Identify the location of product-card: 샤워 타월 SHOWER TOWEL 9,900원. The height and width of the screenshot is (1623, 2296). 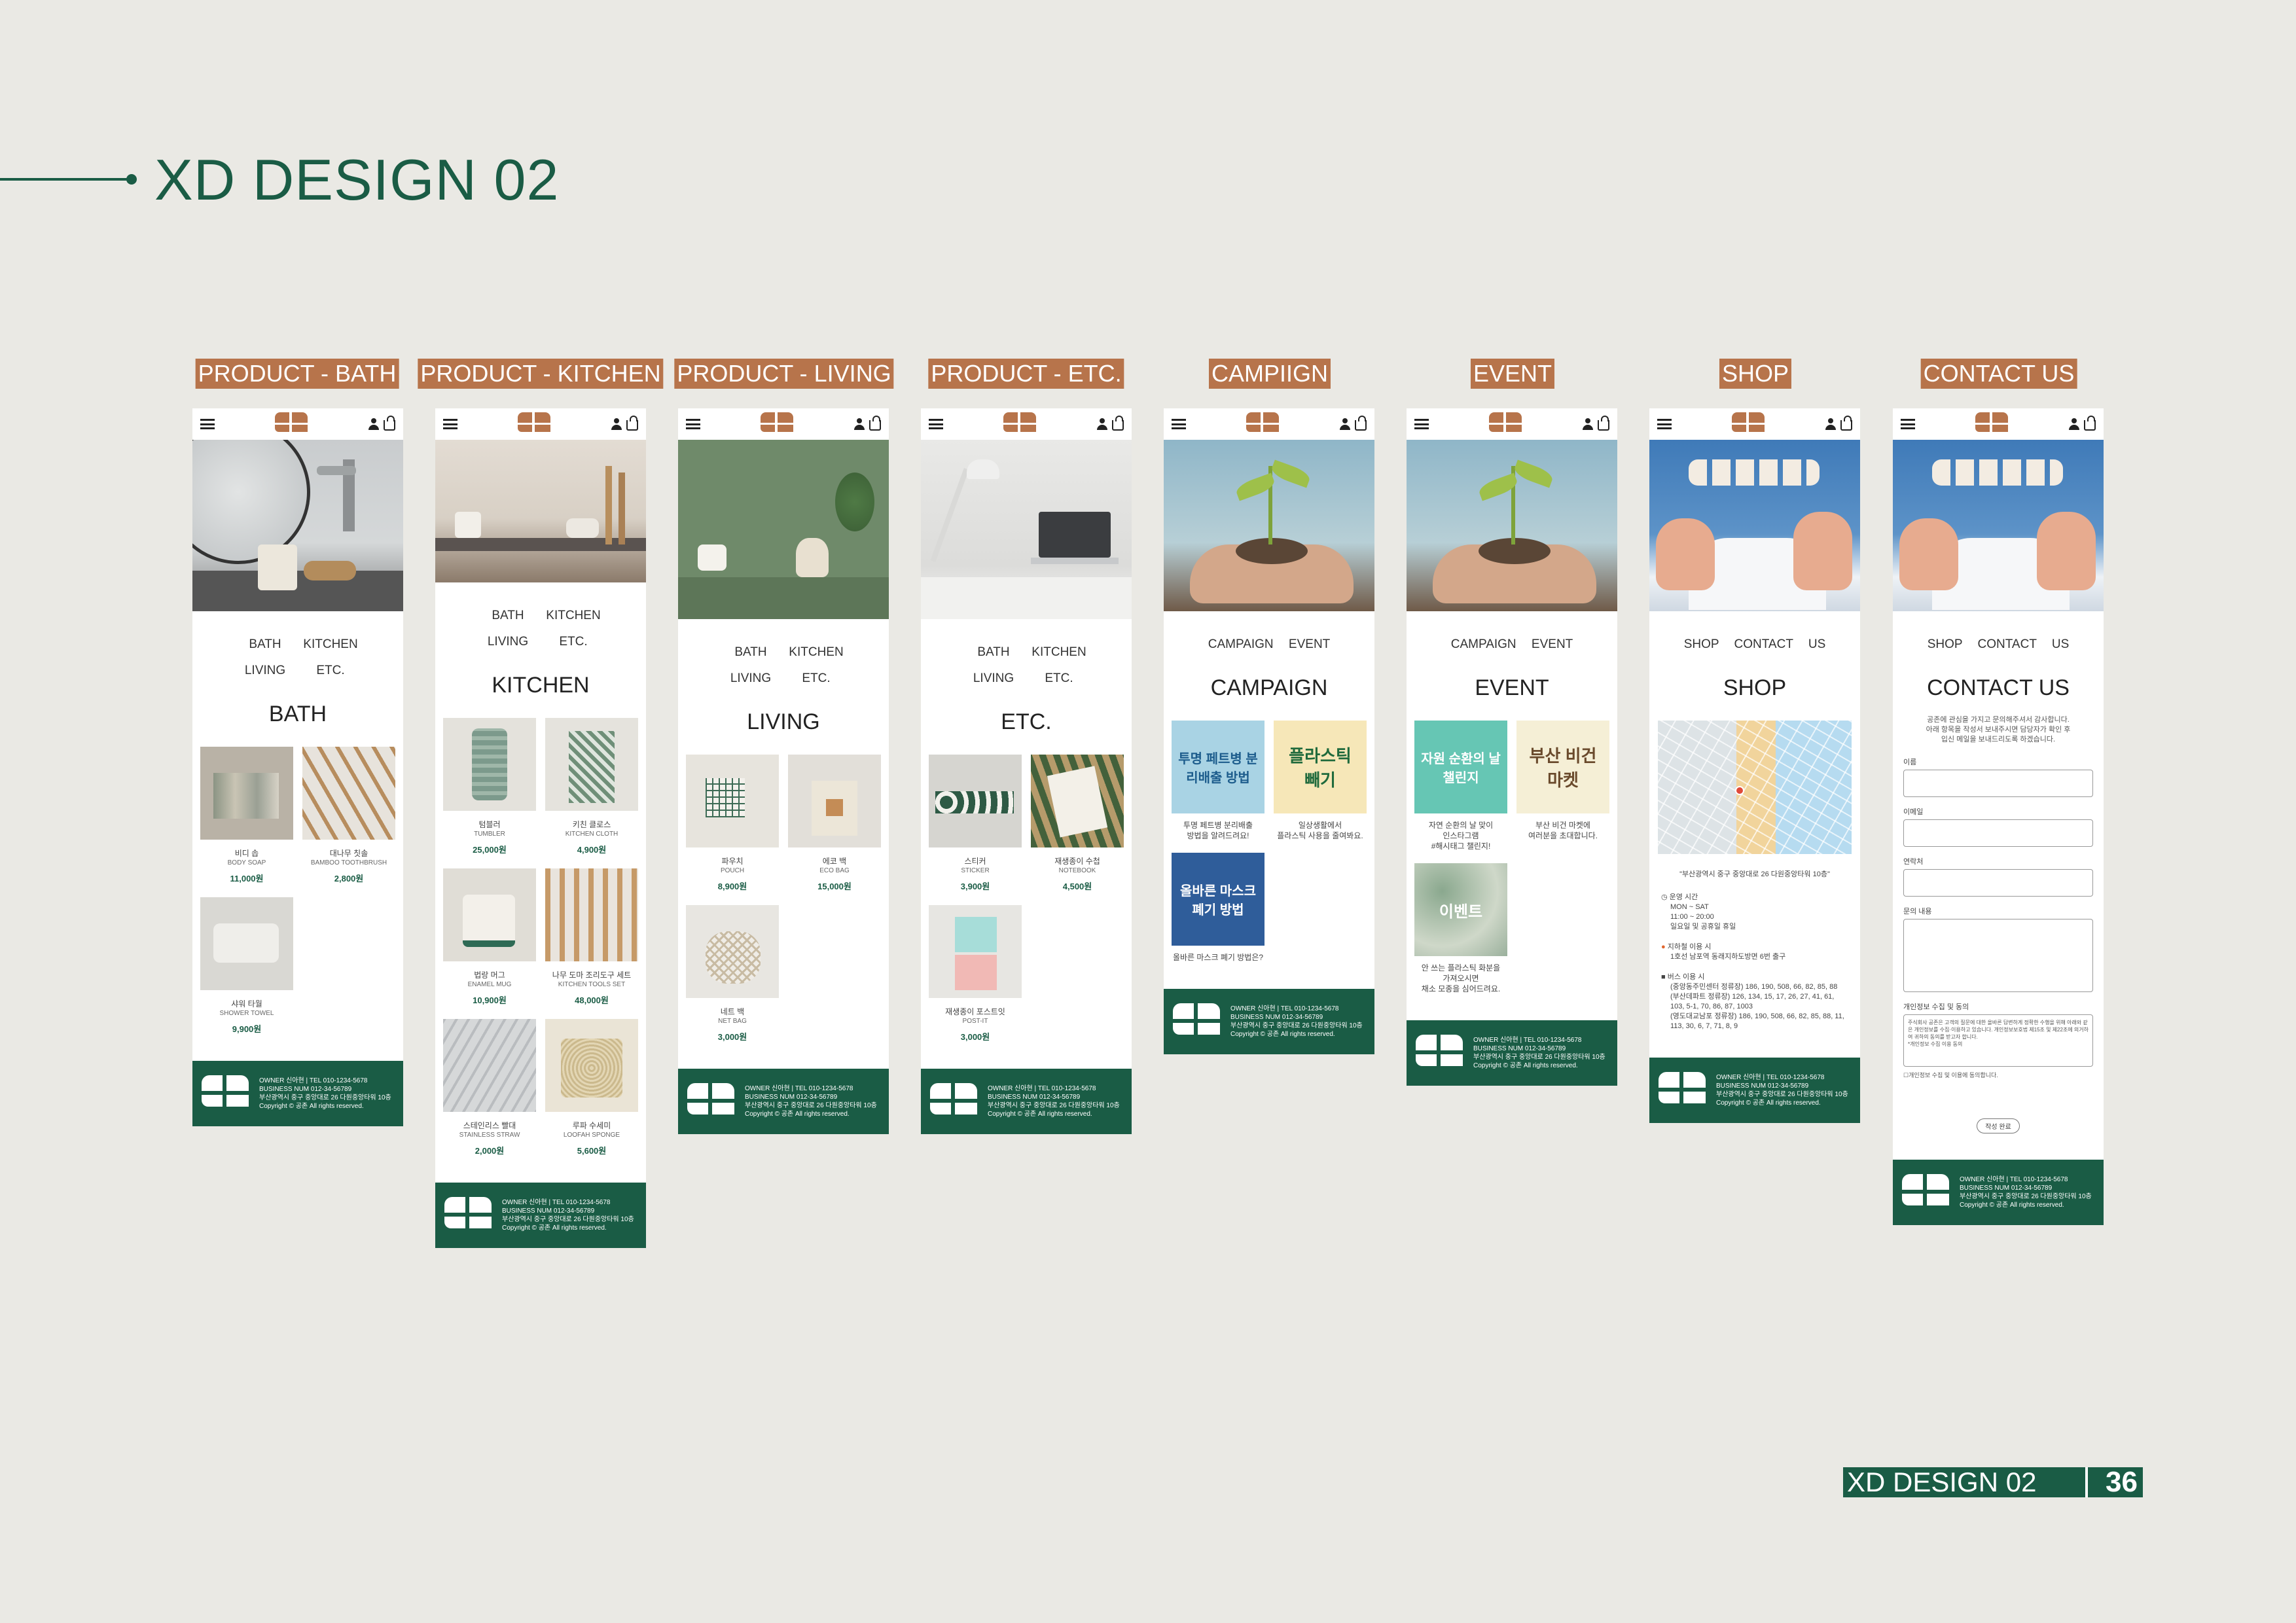
(246, 966).